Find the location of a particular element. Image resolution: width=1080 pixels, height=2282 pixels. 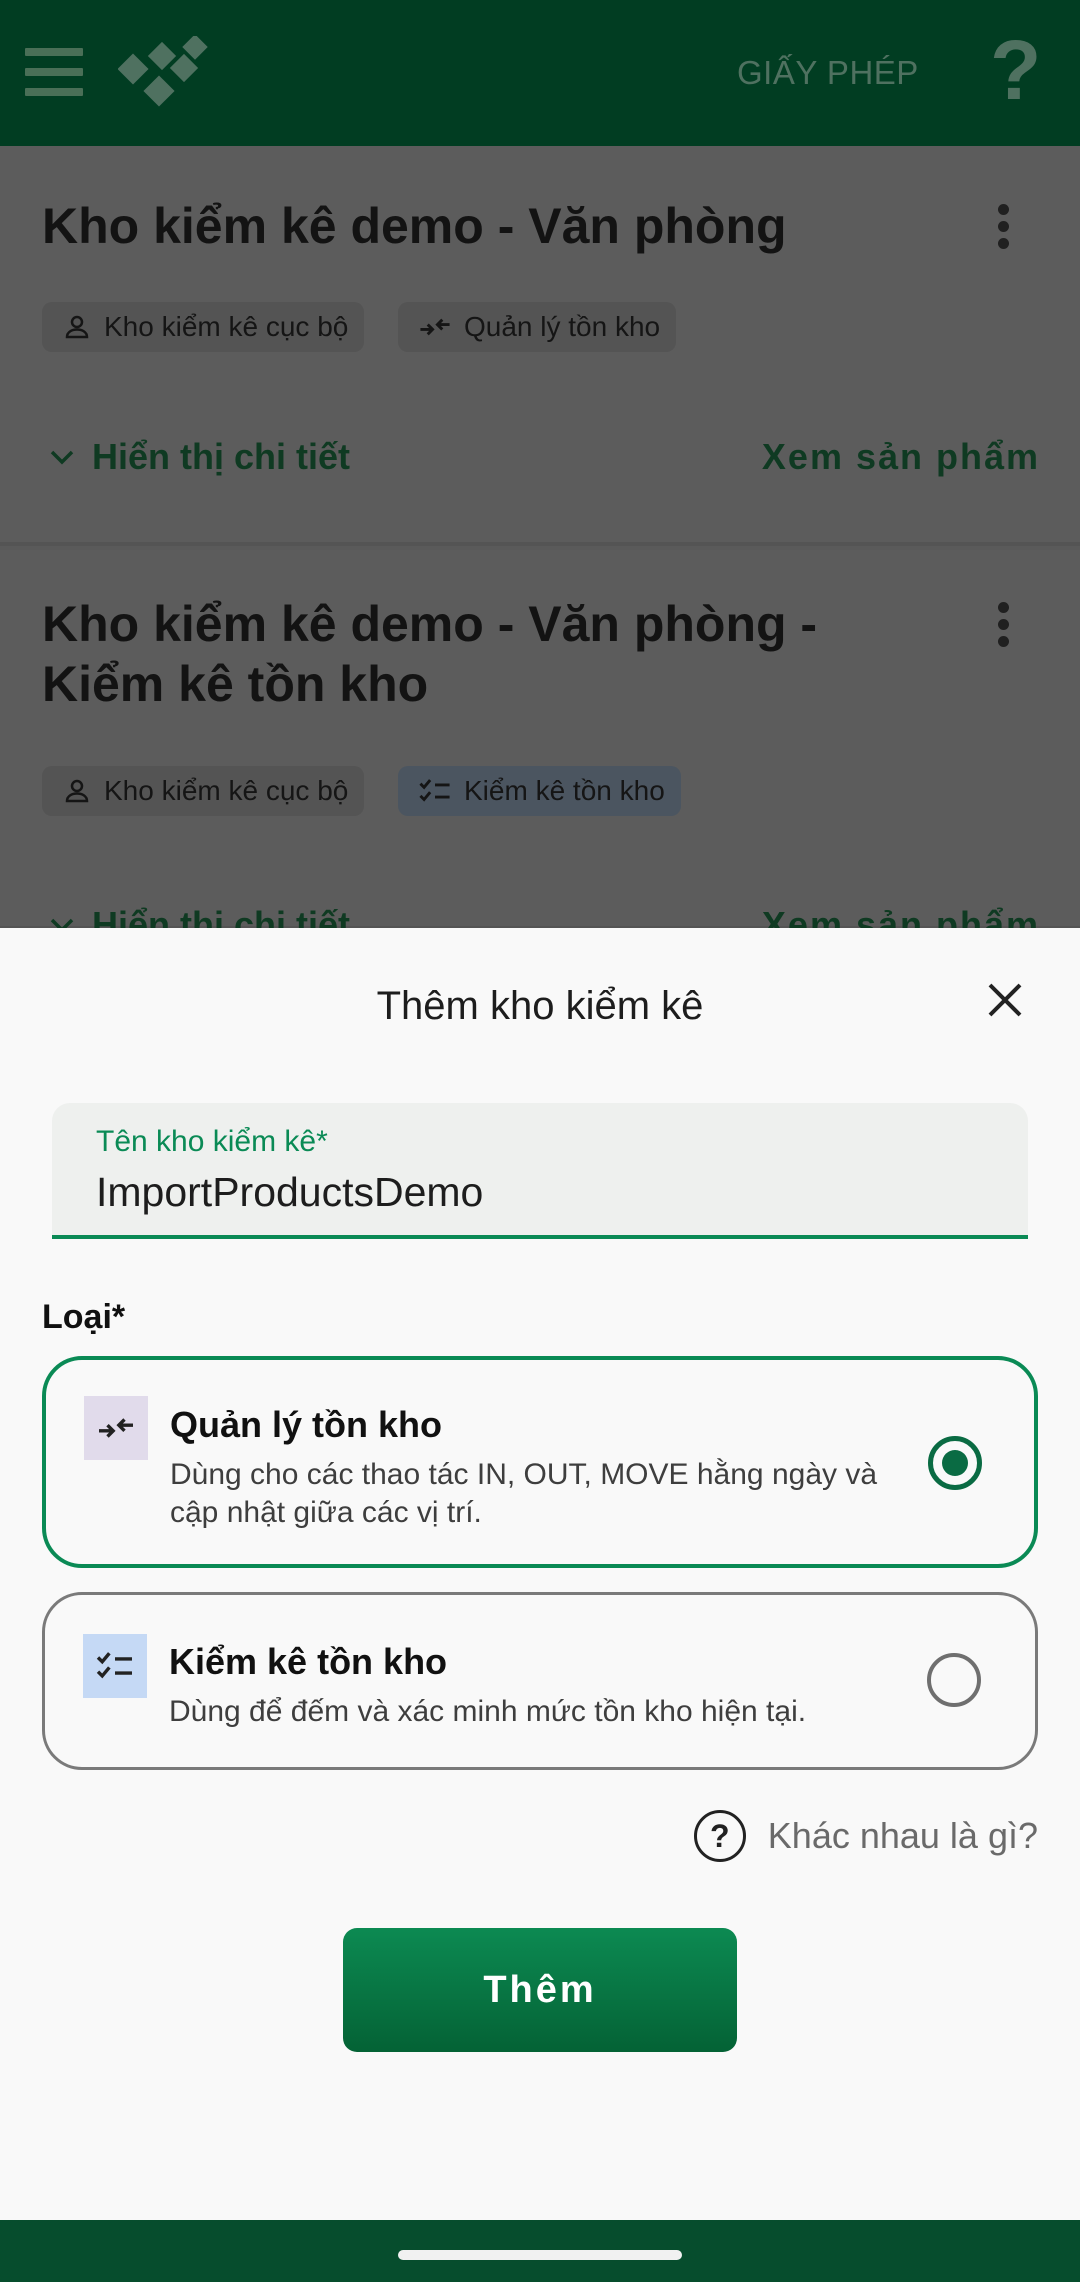

show-details-button: Hiển thị chi tiết is located at coordinates (199, 457).